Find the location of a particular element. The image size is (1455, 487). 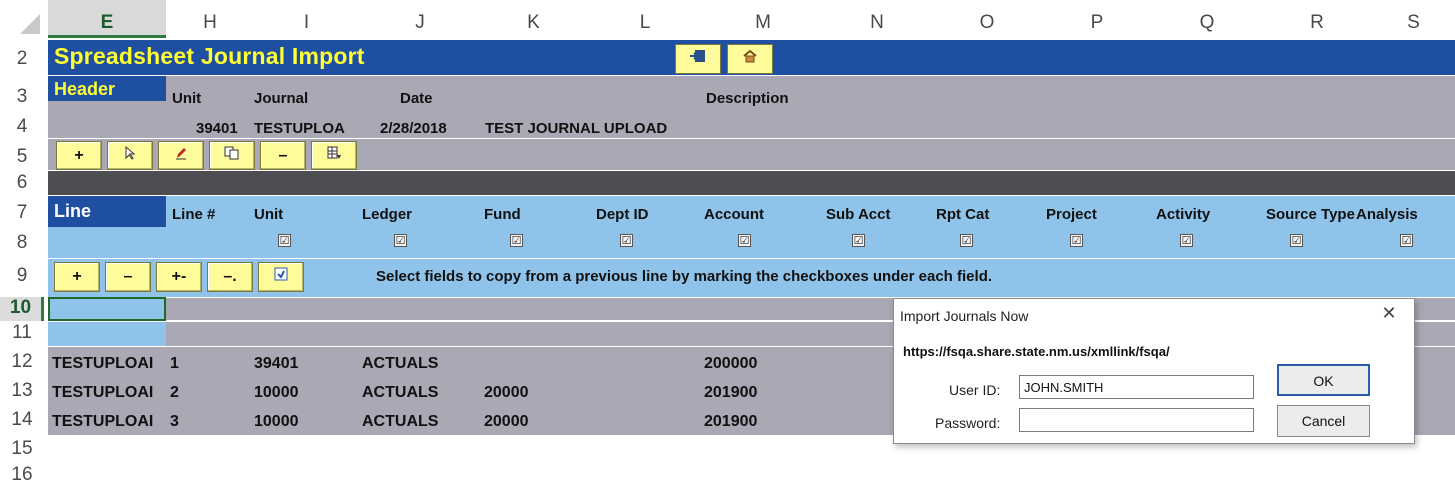

table-row-3-fund: 20000 is located at coordinates (506, 422).